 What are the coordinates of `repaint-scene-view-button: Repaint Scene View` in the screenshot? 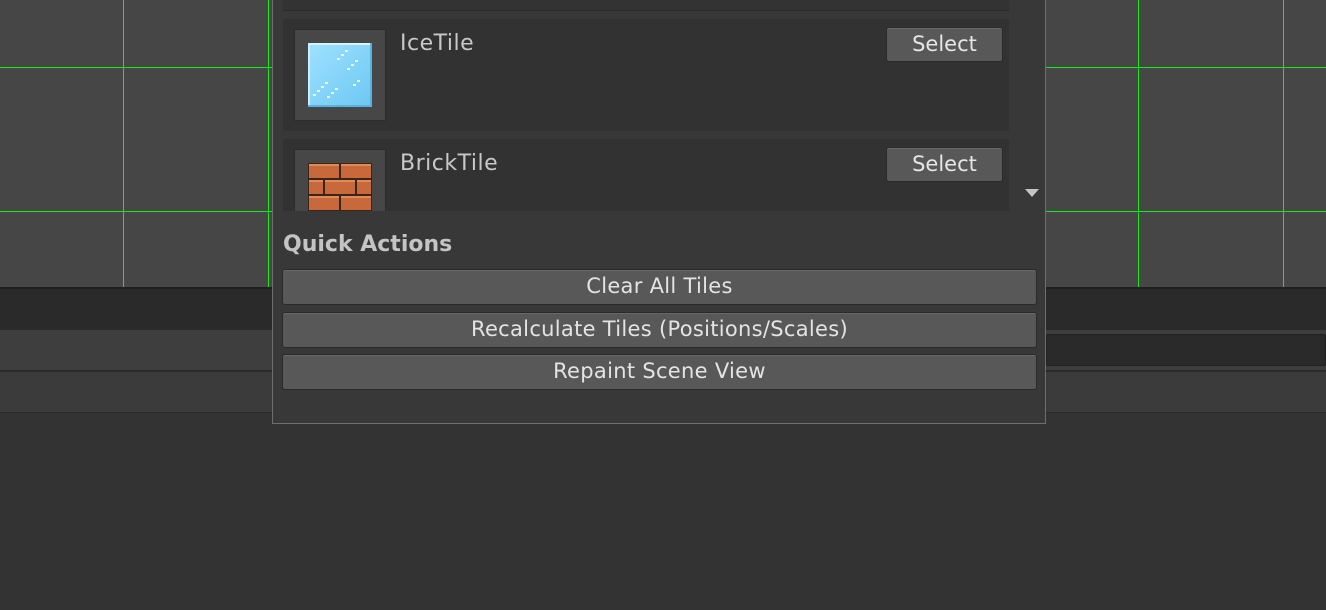 It's located at (659, 372).